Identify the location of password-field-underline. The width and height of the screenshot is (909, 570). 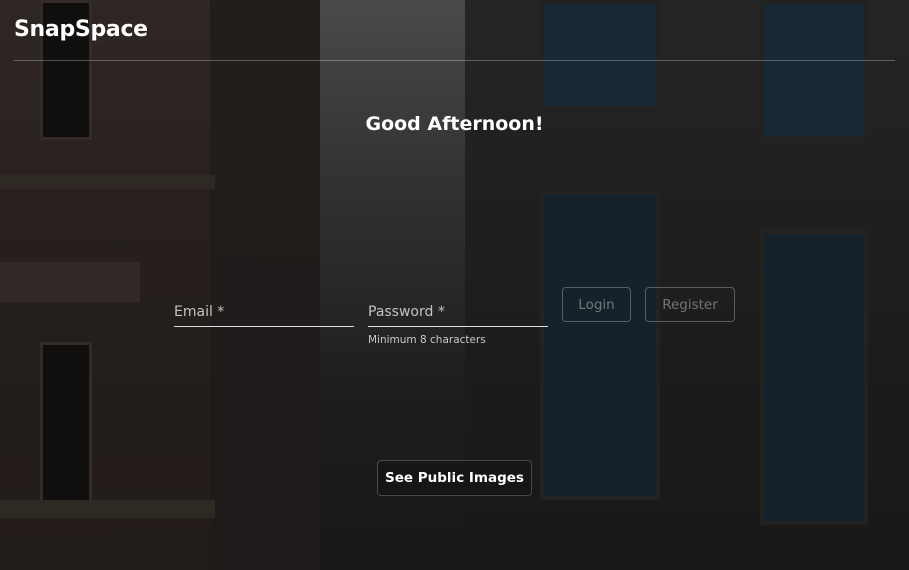
(458, 326).